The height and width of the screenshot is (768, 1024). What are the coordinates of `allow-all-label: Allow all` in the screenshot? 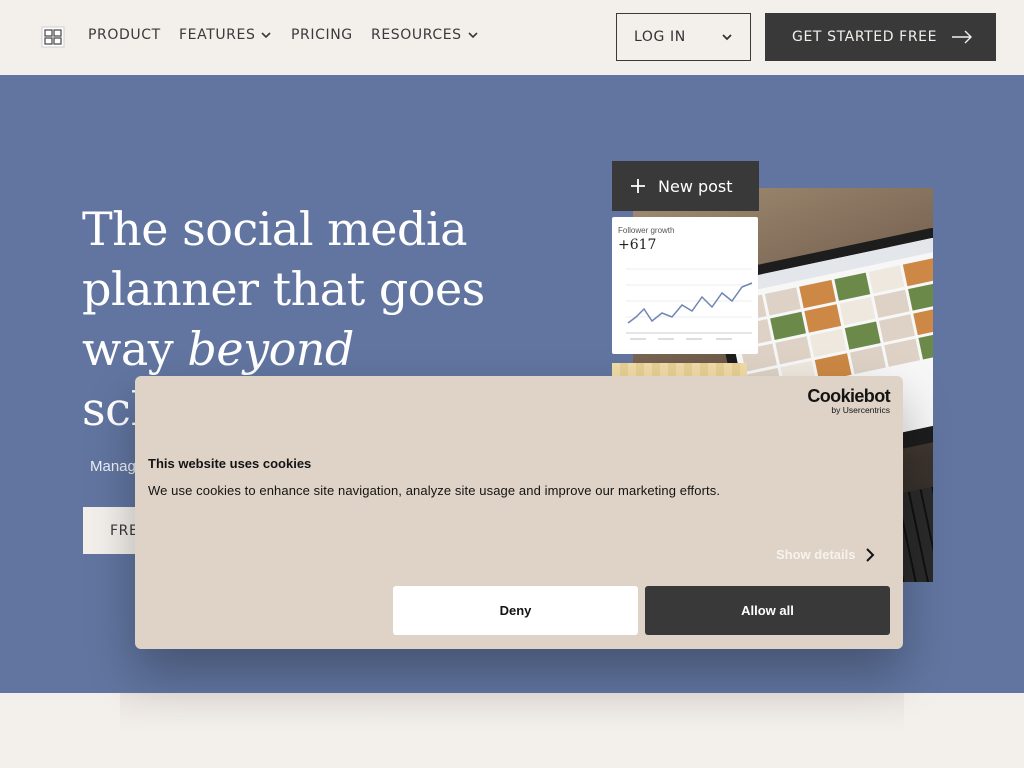 It's located at (767, 610).